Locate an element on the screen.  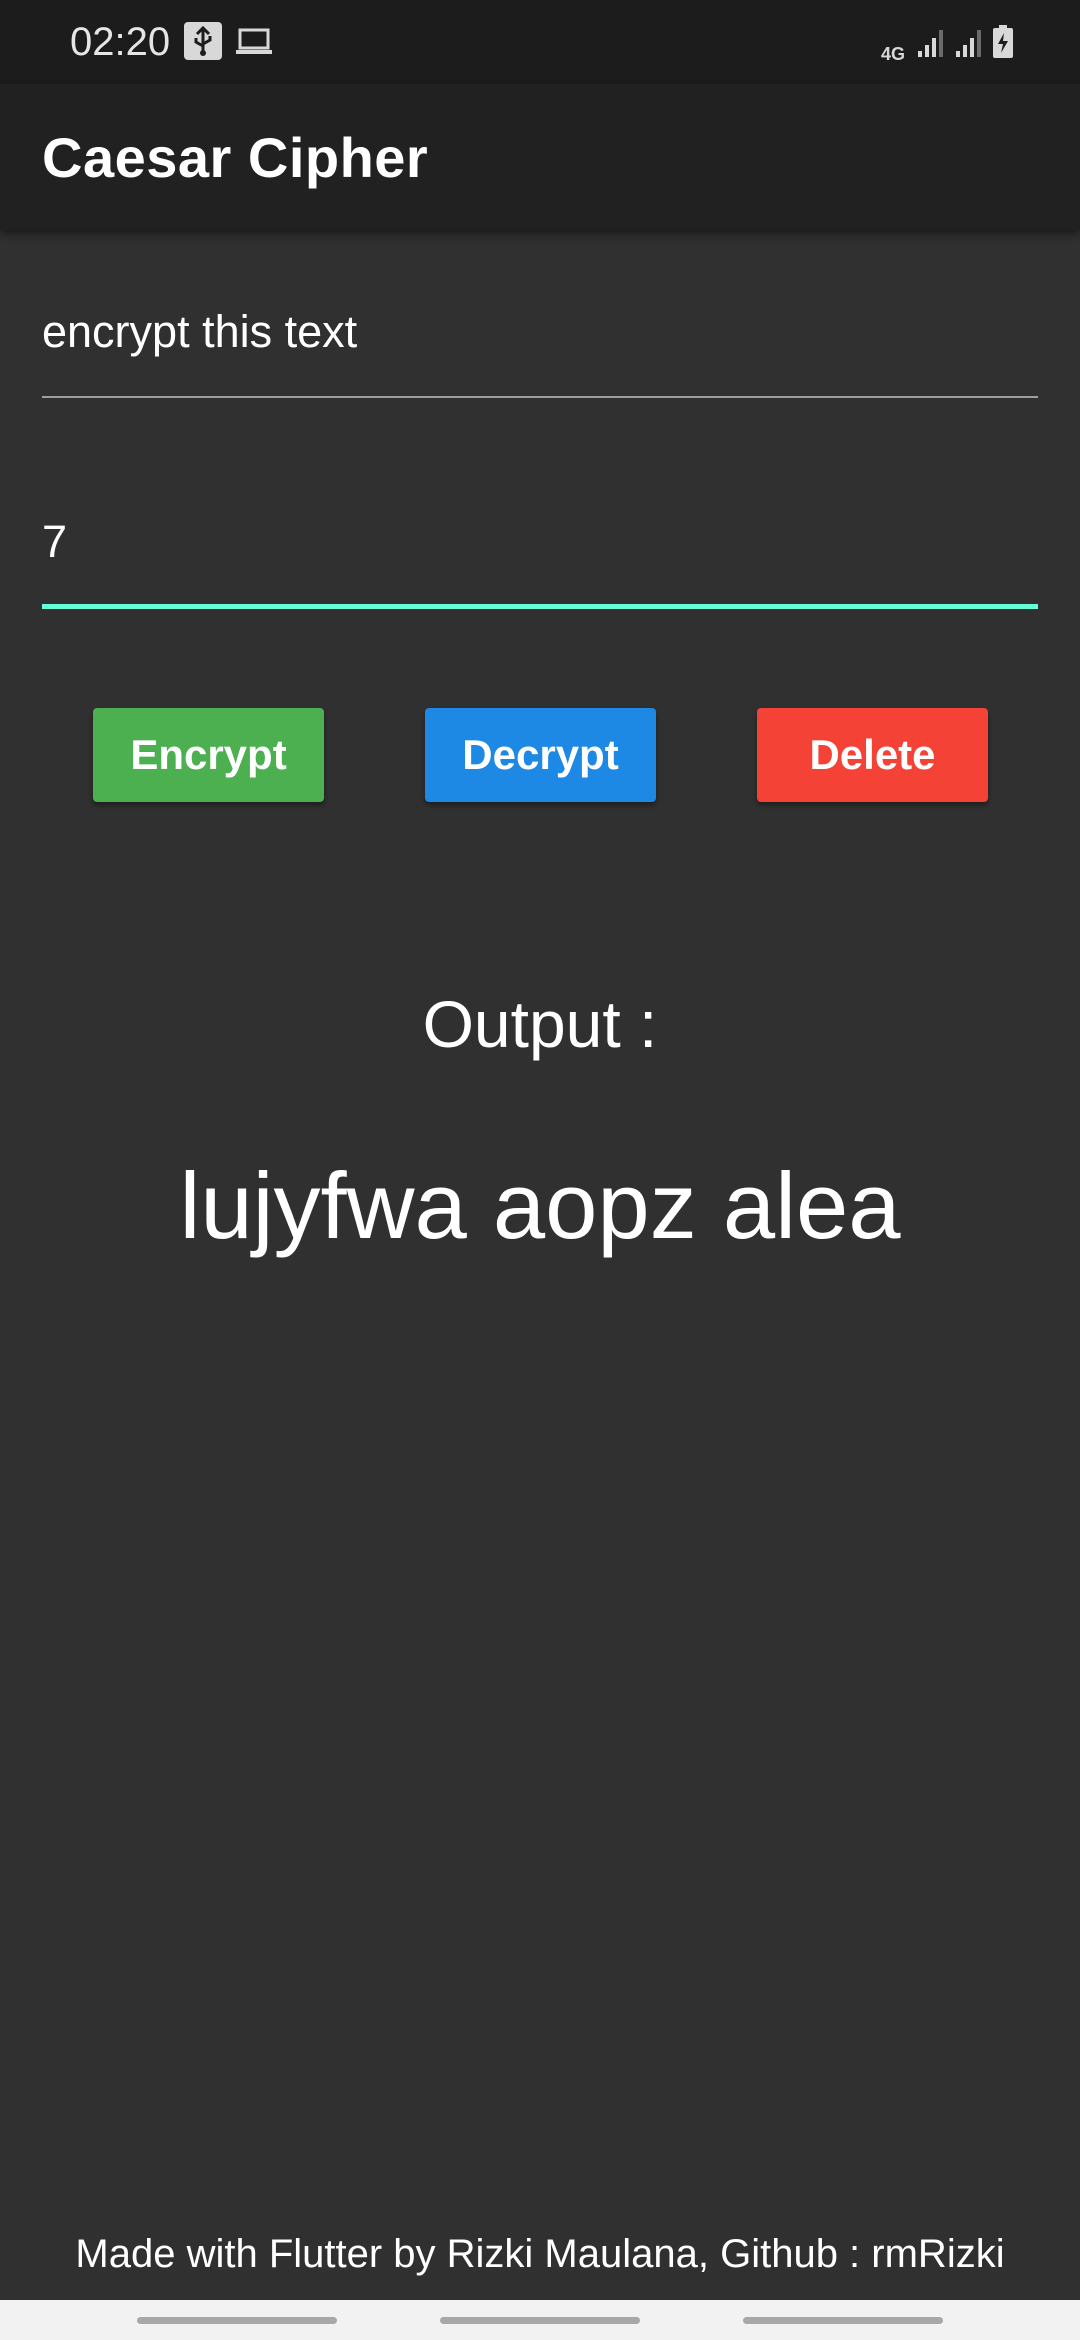
output-value: lujyfwa aopz alea is located at coordinates (540, 1205).